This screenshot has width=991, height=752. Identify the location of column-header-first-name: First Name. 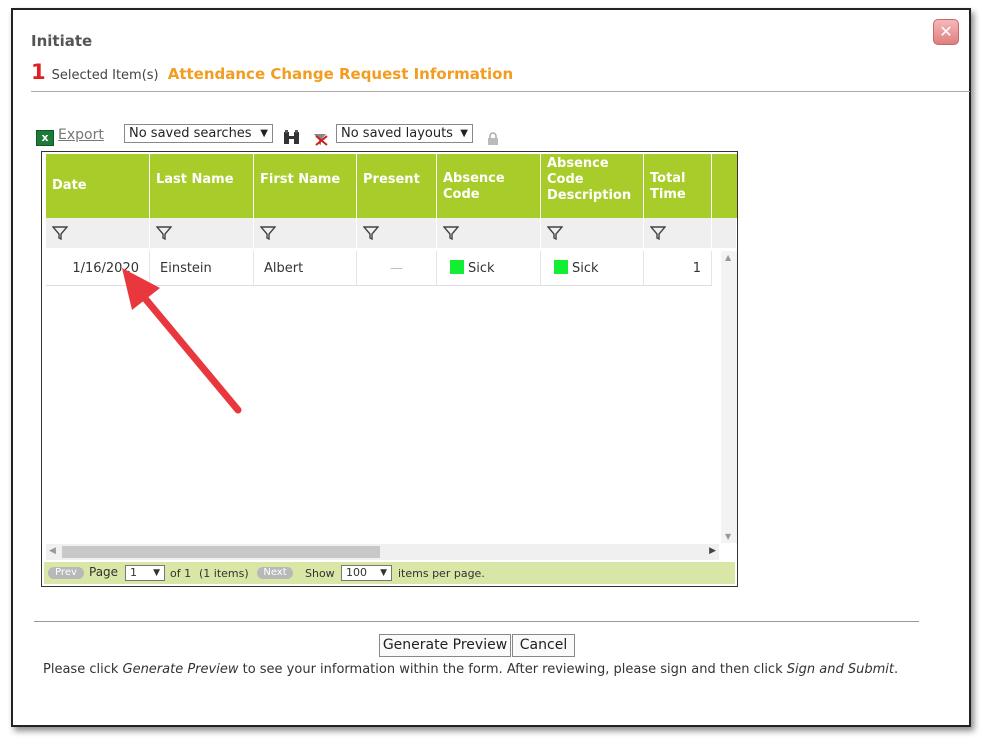
(305, 186).